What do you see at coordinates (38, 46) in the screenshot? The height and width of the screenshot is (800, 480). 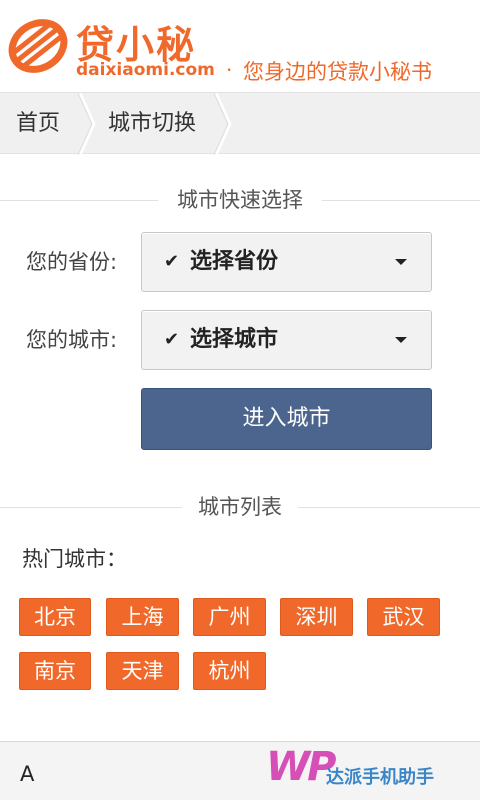 I see `logo-icon` at bounding box center [38, 46].